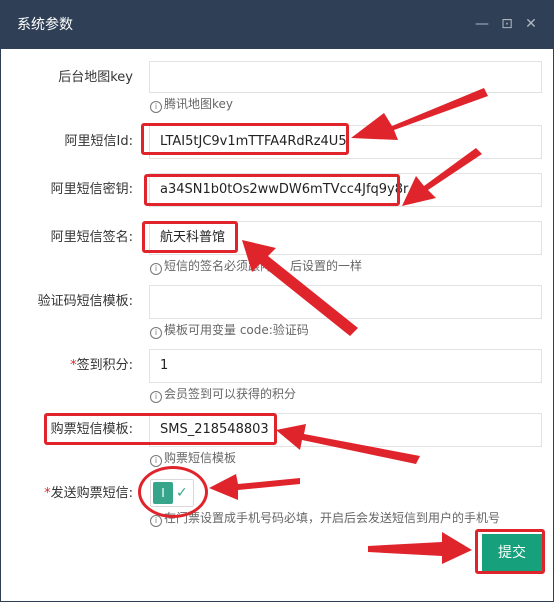 The height and width of the screenshot is (602, 554). Describe the element at coordinates (345, 366) in the screenshot. I see `signin-points-input: 1` at that location.